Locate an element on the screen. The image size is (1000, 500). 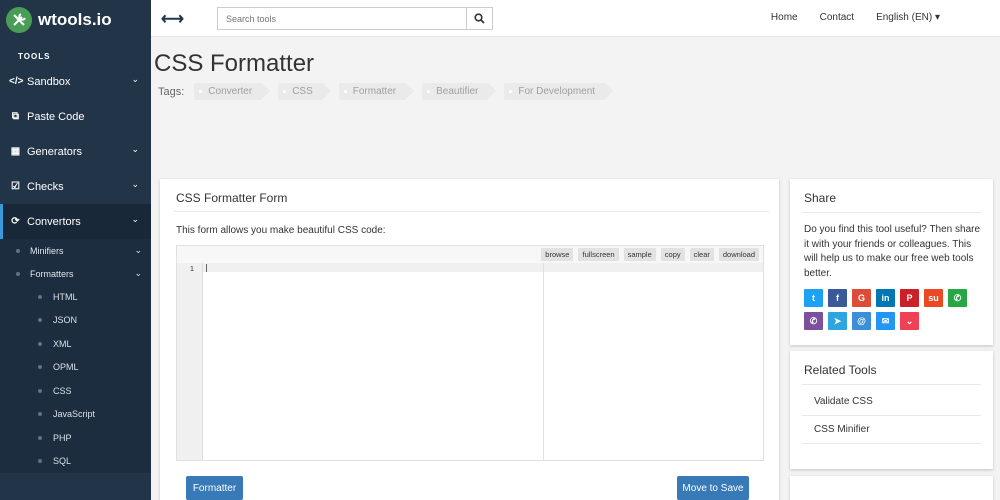
sidebar-item-convertors: ⟳ Convertors ⌄ is located at coordinates (75, 221).